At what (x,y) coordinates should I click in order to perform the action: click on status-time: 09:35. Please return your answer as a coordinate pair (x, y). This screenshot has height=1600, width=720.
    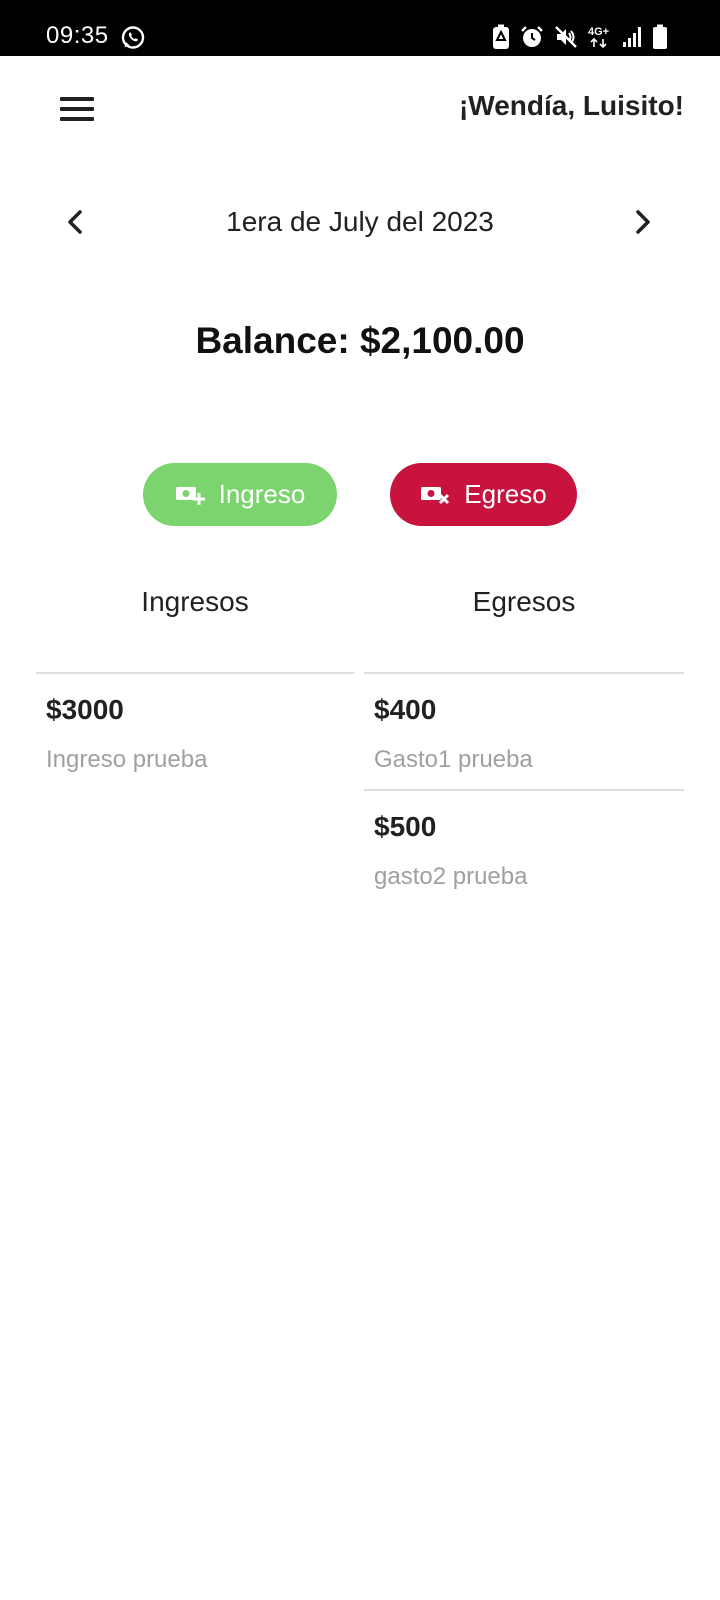
    Looking at the image, I should click on (77, 35).